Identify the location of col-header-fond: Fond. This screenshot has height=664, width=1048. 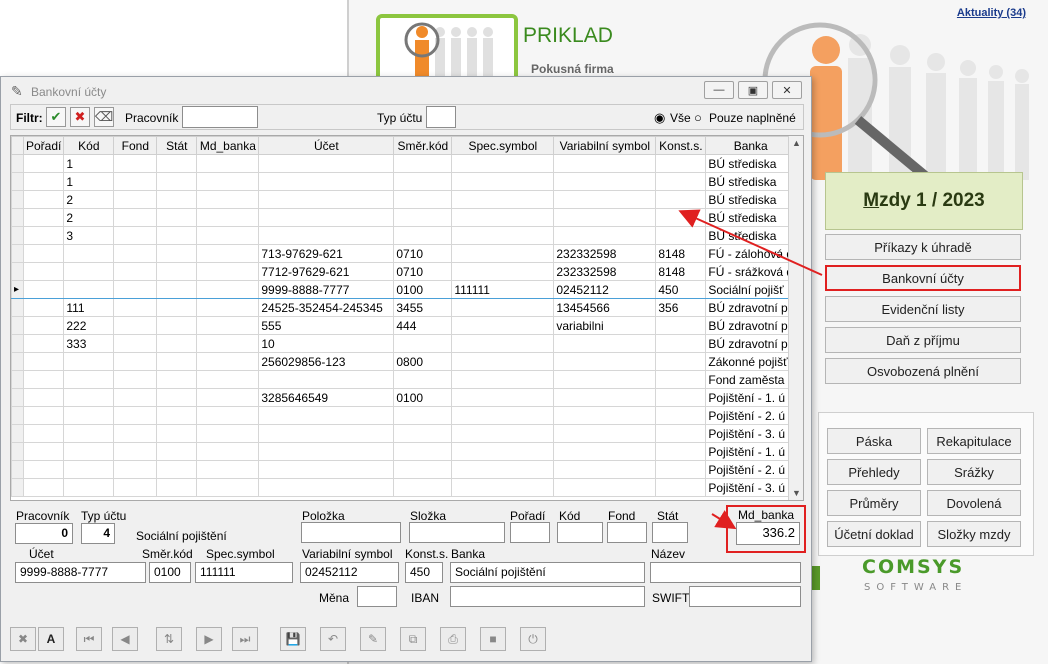
(135, 145).